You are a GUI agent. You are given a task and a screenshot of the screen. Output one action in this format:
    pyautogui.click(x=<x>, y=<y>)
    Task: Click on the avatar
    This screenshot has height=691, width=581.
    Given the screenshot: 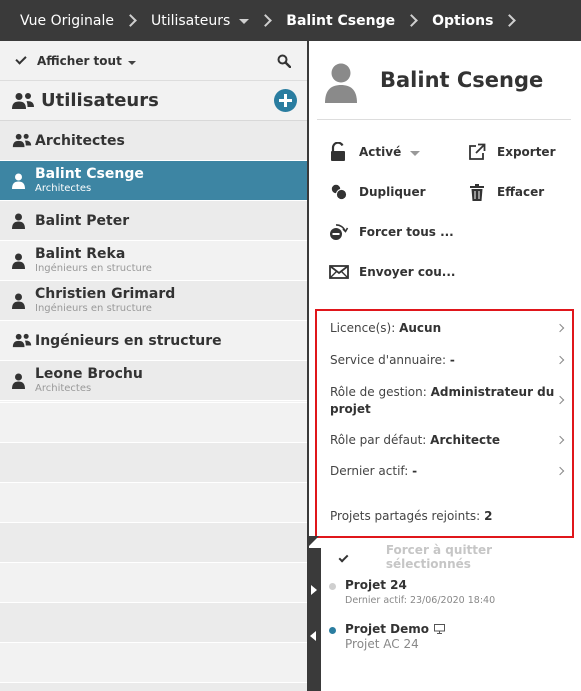 What is the action you would take?
    pyautogui.click(x=341, y=83)
    